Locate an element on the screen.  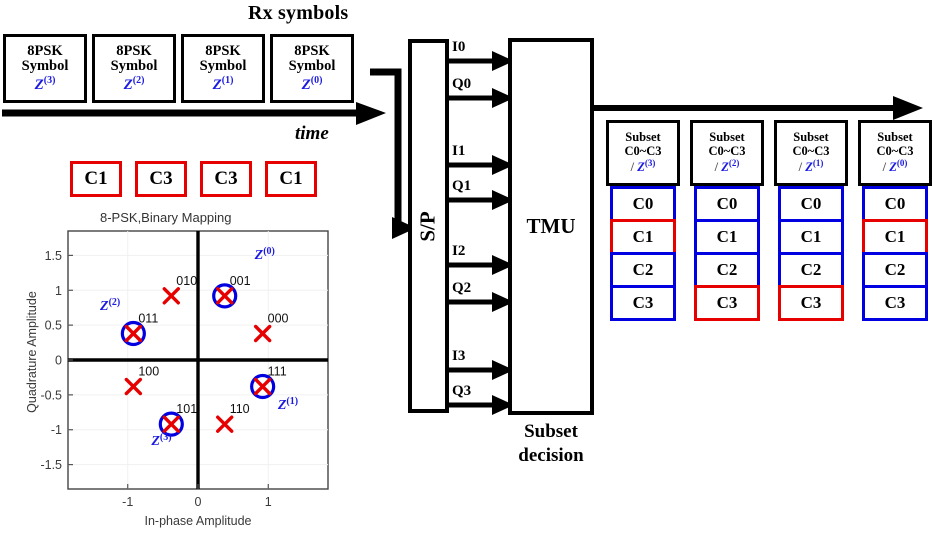
point-bit-label: 010 is located at coordinates (186, 281).